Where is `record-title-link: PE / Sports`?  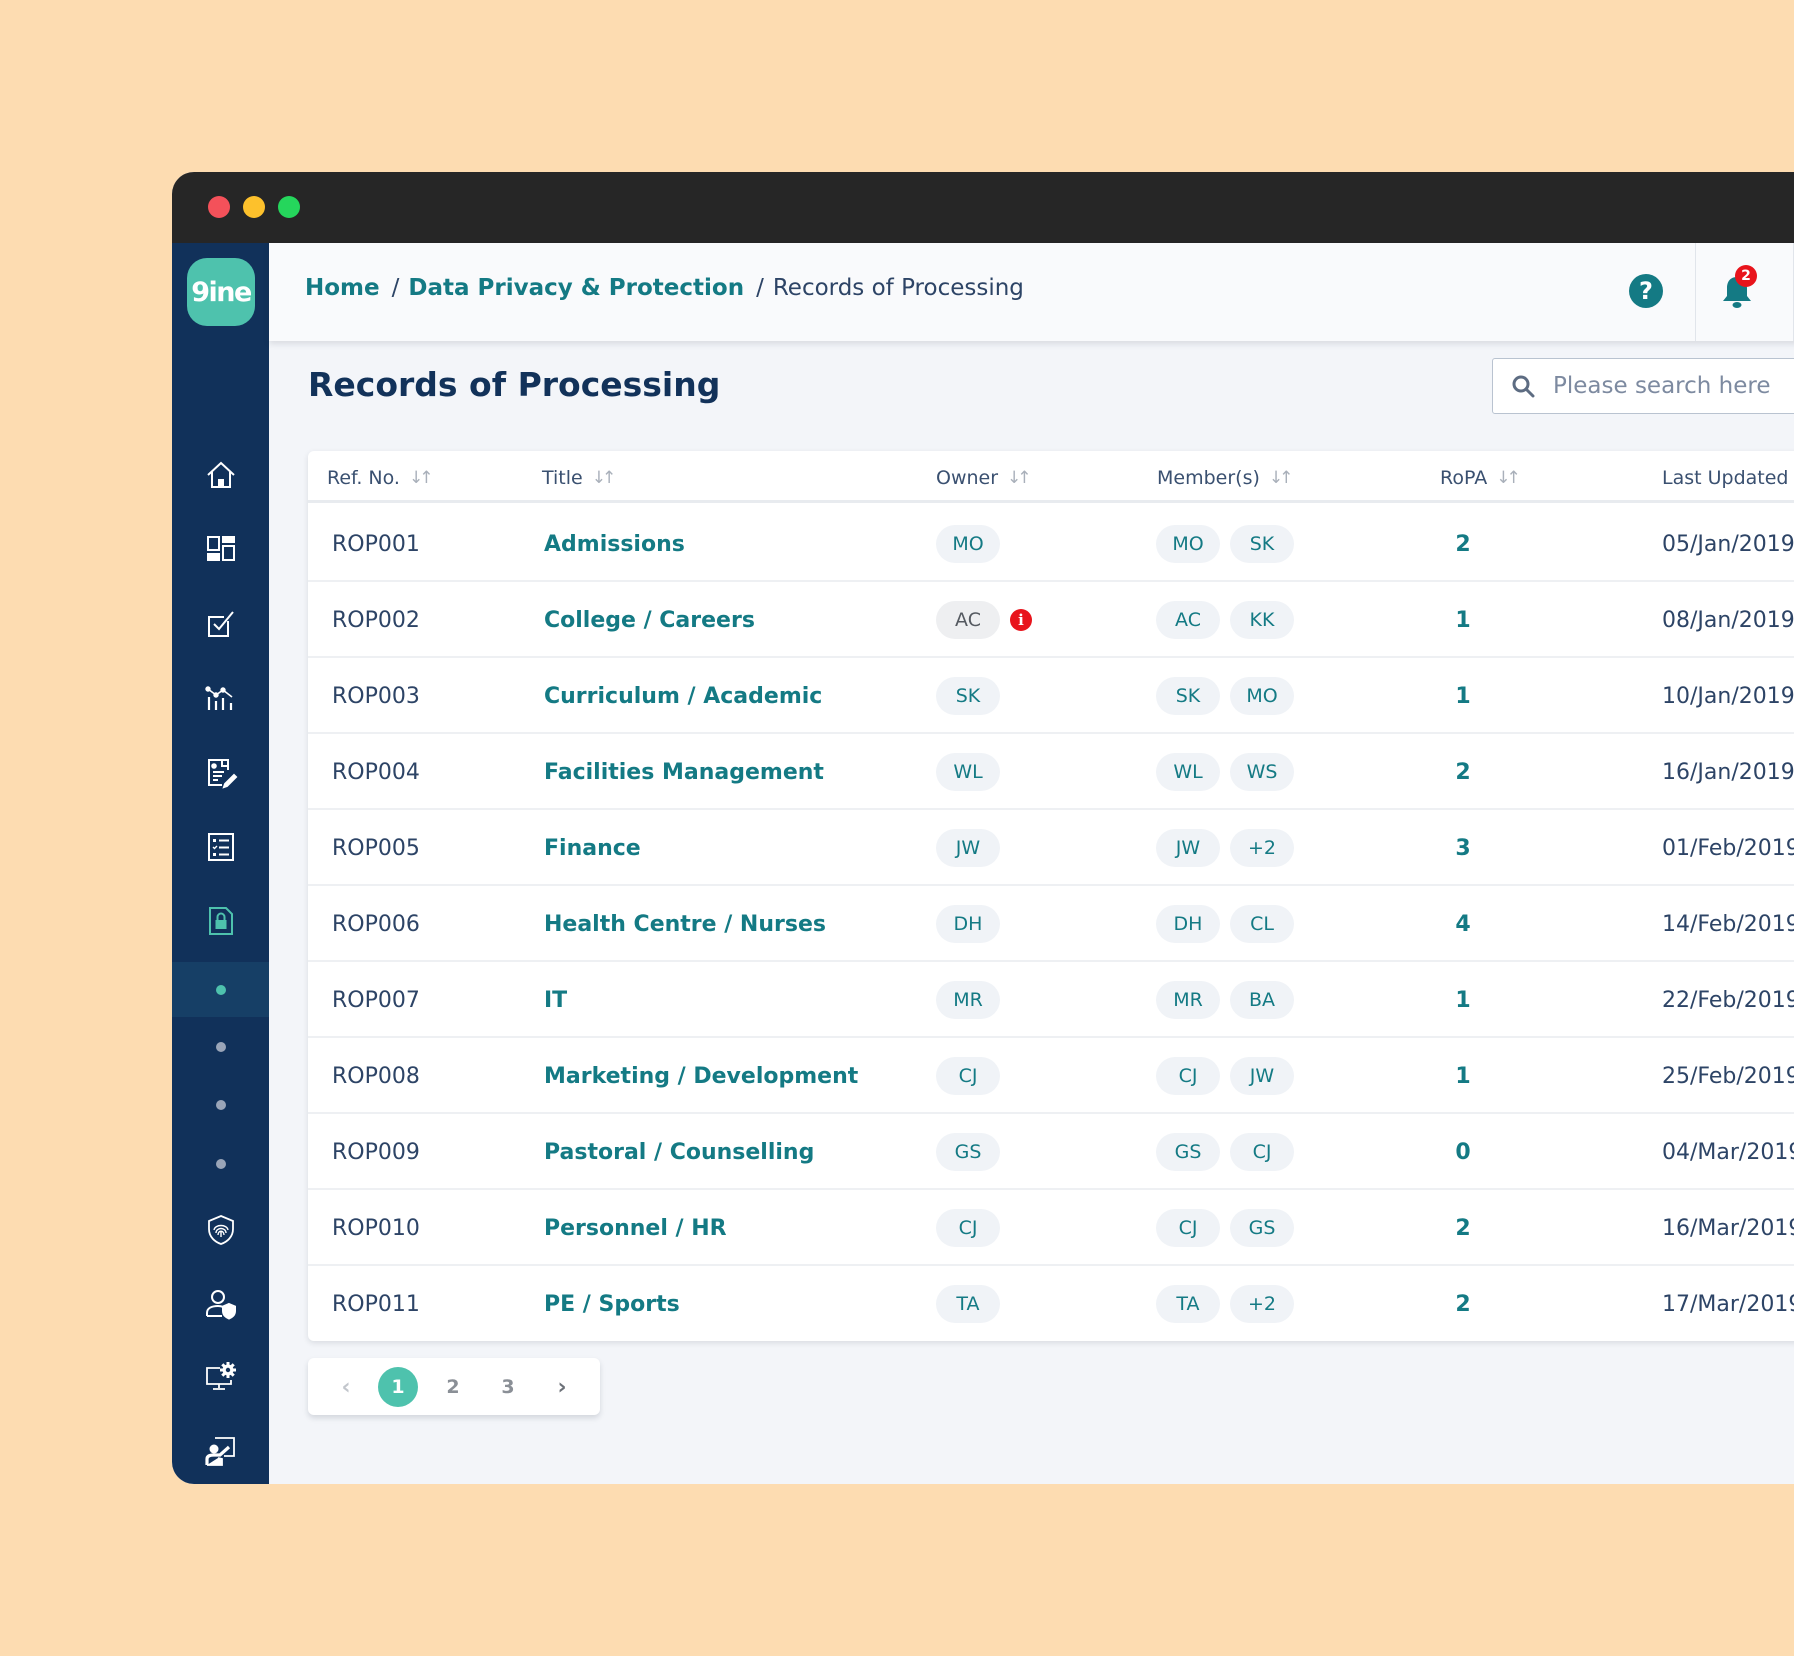
record-title-link: PE / Sports is located at coordinates (612, 1304).